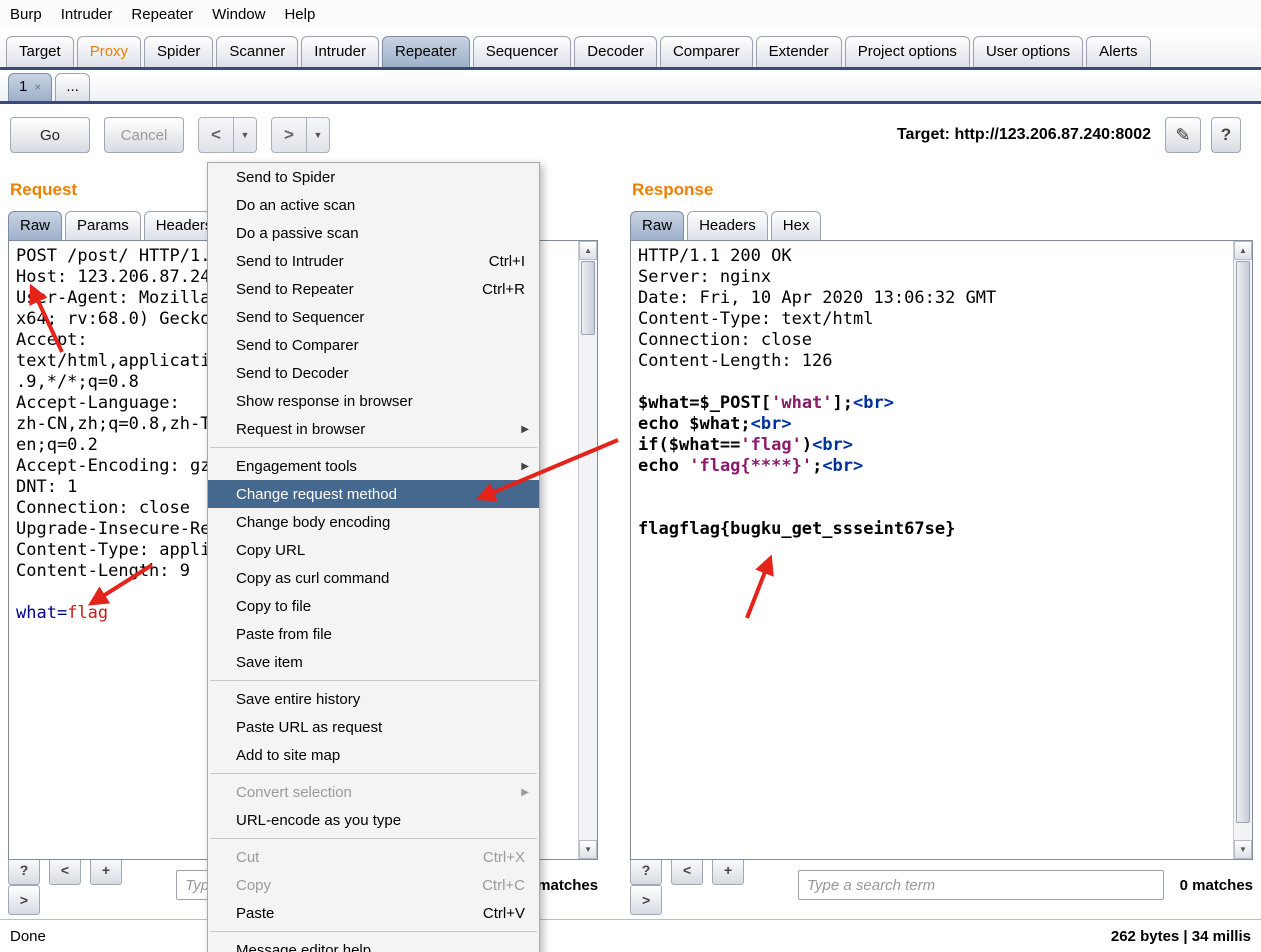  What do you see at coordinates (981, 885) in the screenshot?
I see `search-input` at bounding box center [981, 885].